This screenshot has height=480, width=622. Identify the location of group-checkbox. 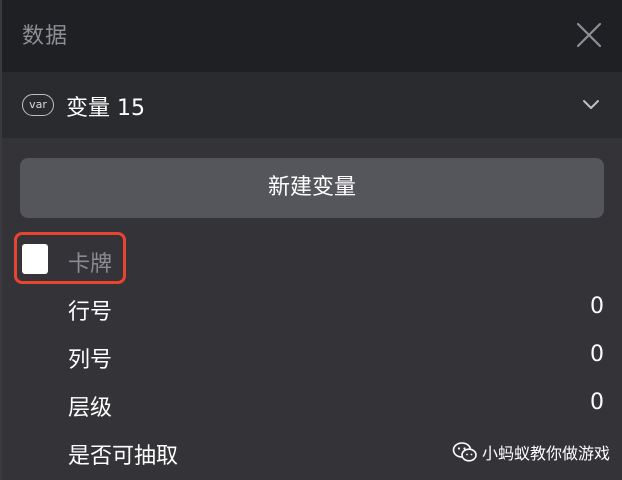
(35, 259).